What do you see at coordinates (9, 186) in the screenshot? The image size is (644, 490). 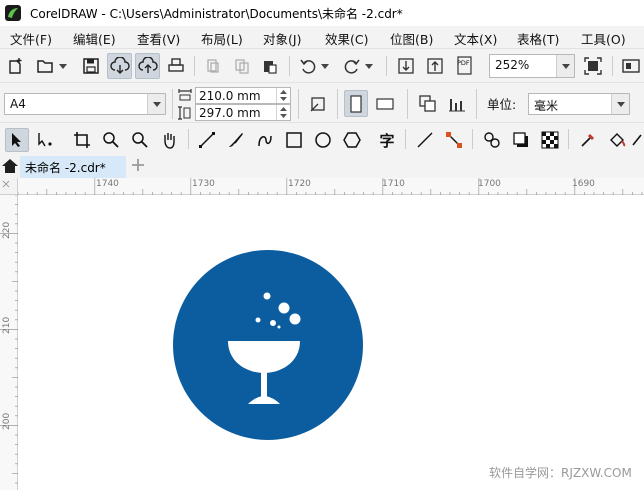 I see `ruler-origin` at bounding box center [9, 186].